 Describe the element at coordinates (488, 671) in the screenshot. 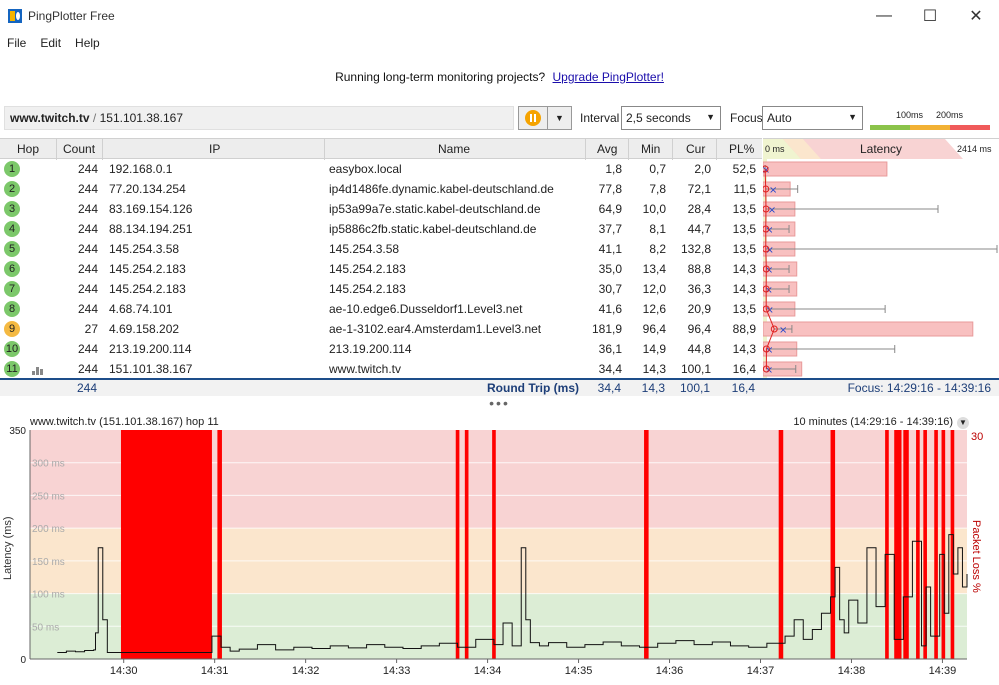

I see `x-tick-label: 14:34` at that location.